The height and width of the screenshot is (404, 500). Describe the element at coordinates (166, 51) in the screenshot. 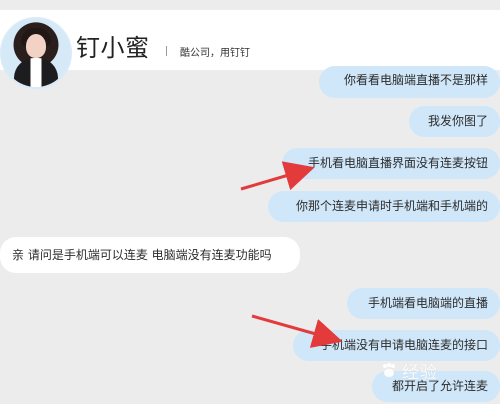

I see `header-divider` at that location.